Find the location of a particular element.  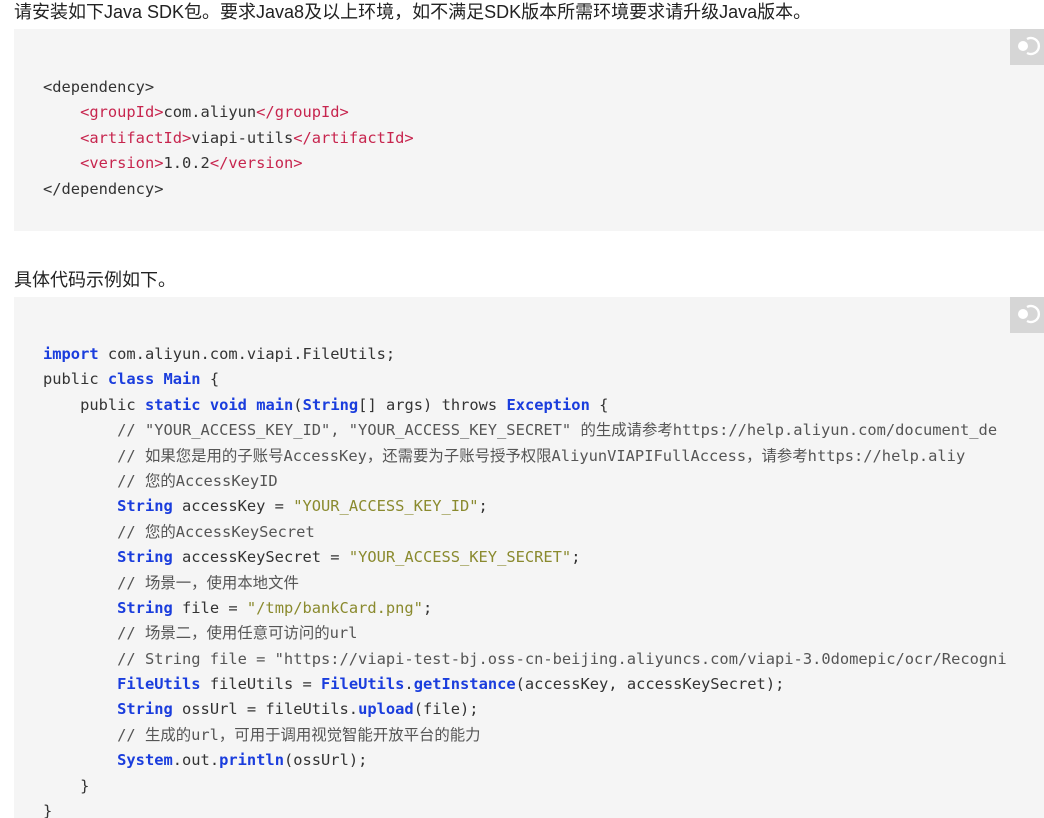

example-paragraph: 具体代码示例如下。 is located at coordinates (95, 280).